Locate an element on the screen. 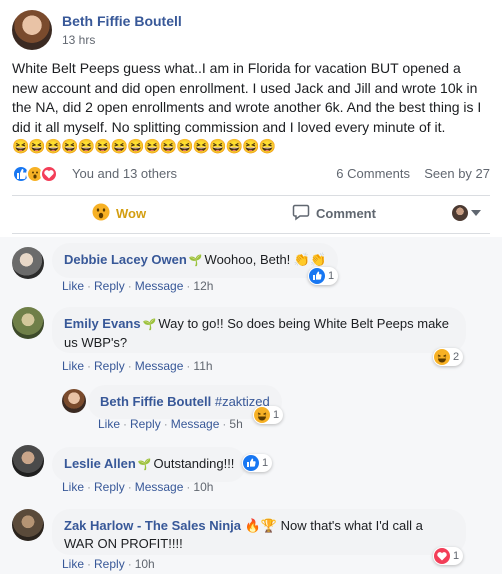 The width and height of the screenshot is (502, 574). post-author-name: Beth Fiffie Boutell is located at coordinates (122, 21).